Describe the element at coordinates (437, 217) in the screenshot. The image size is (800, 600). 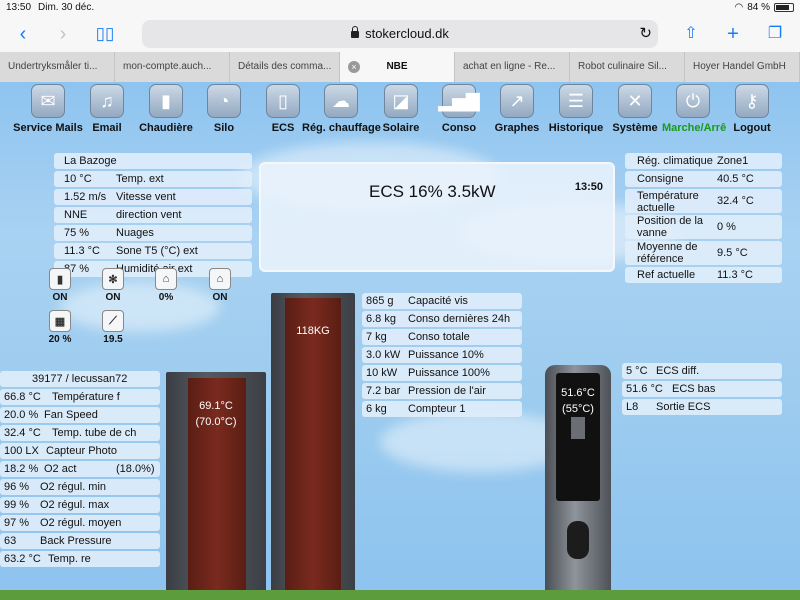
I see `main-status-panel: ECS 16% 3.5kW 13:50` at that location.